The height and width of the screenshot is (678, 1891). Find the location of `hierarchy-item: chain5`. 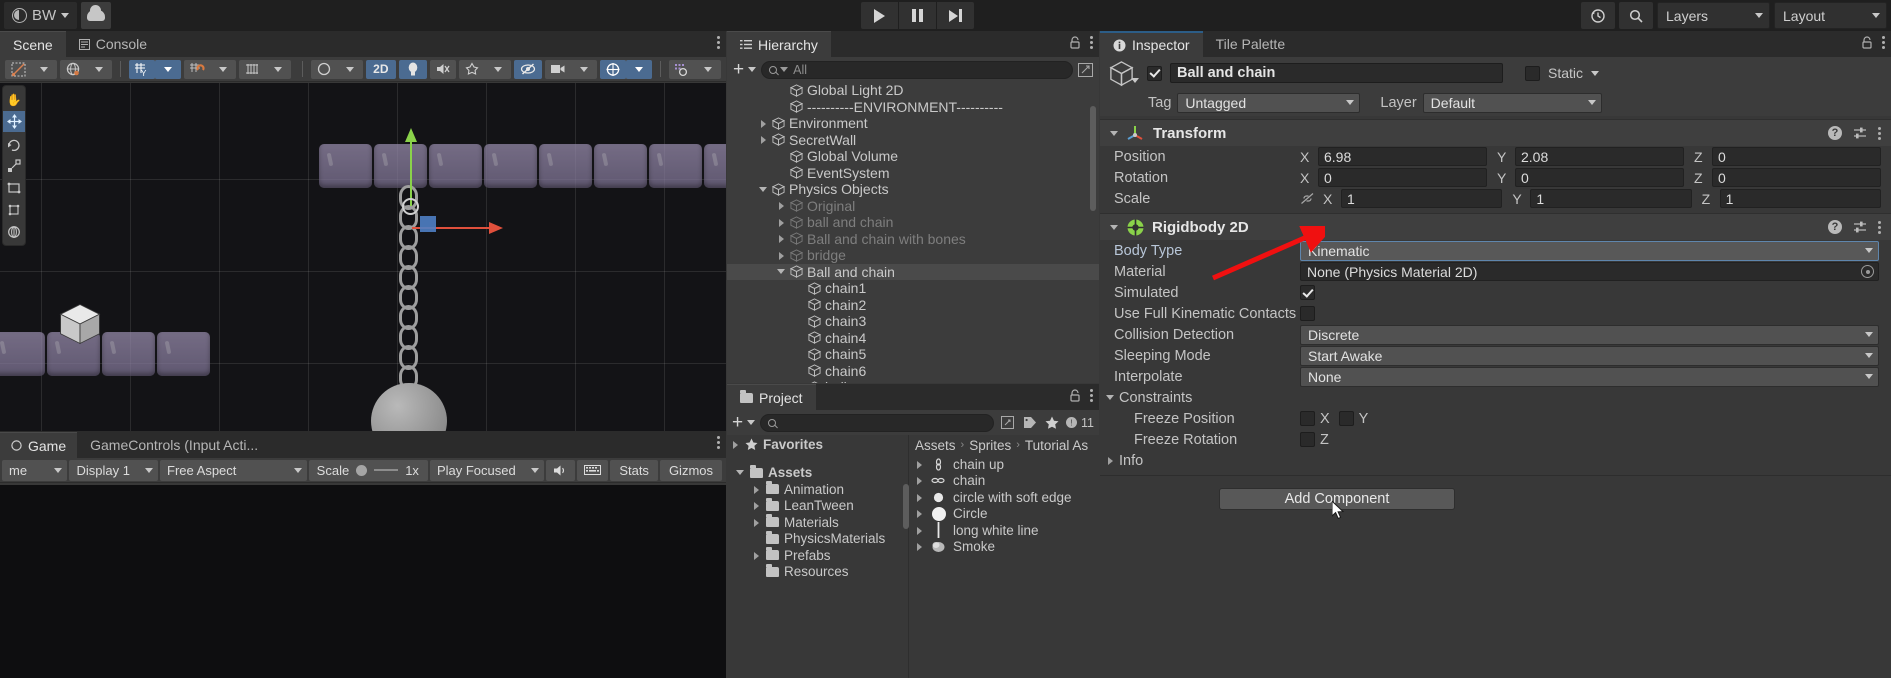

hierarchy-item: chain5 is located at coordinates (913, 354).